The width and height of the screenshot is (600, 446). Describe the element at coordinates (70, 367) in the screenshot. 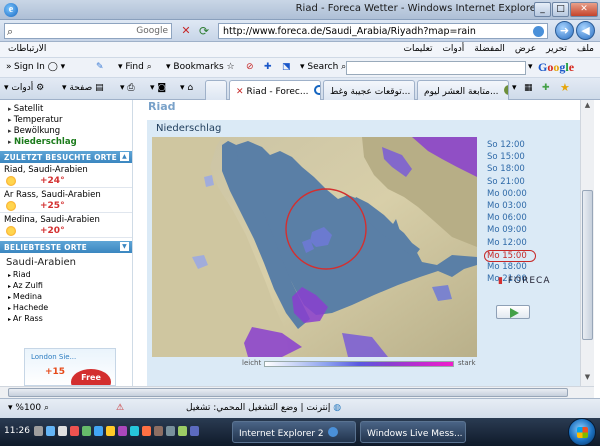

I see `advertisement-banner: London Sie... +15 Free` at that location.